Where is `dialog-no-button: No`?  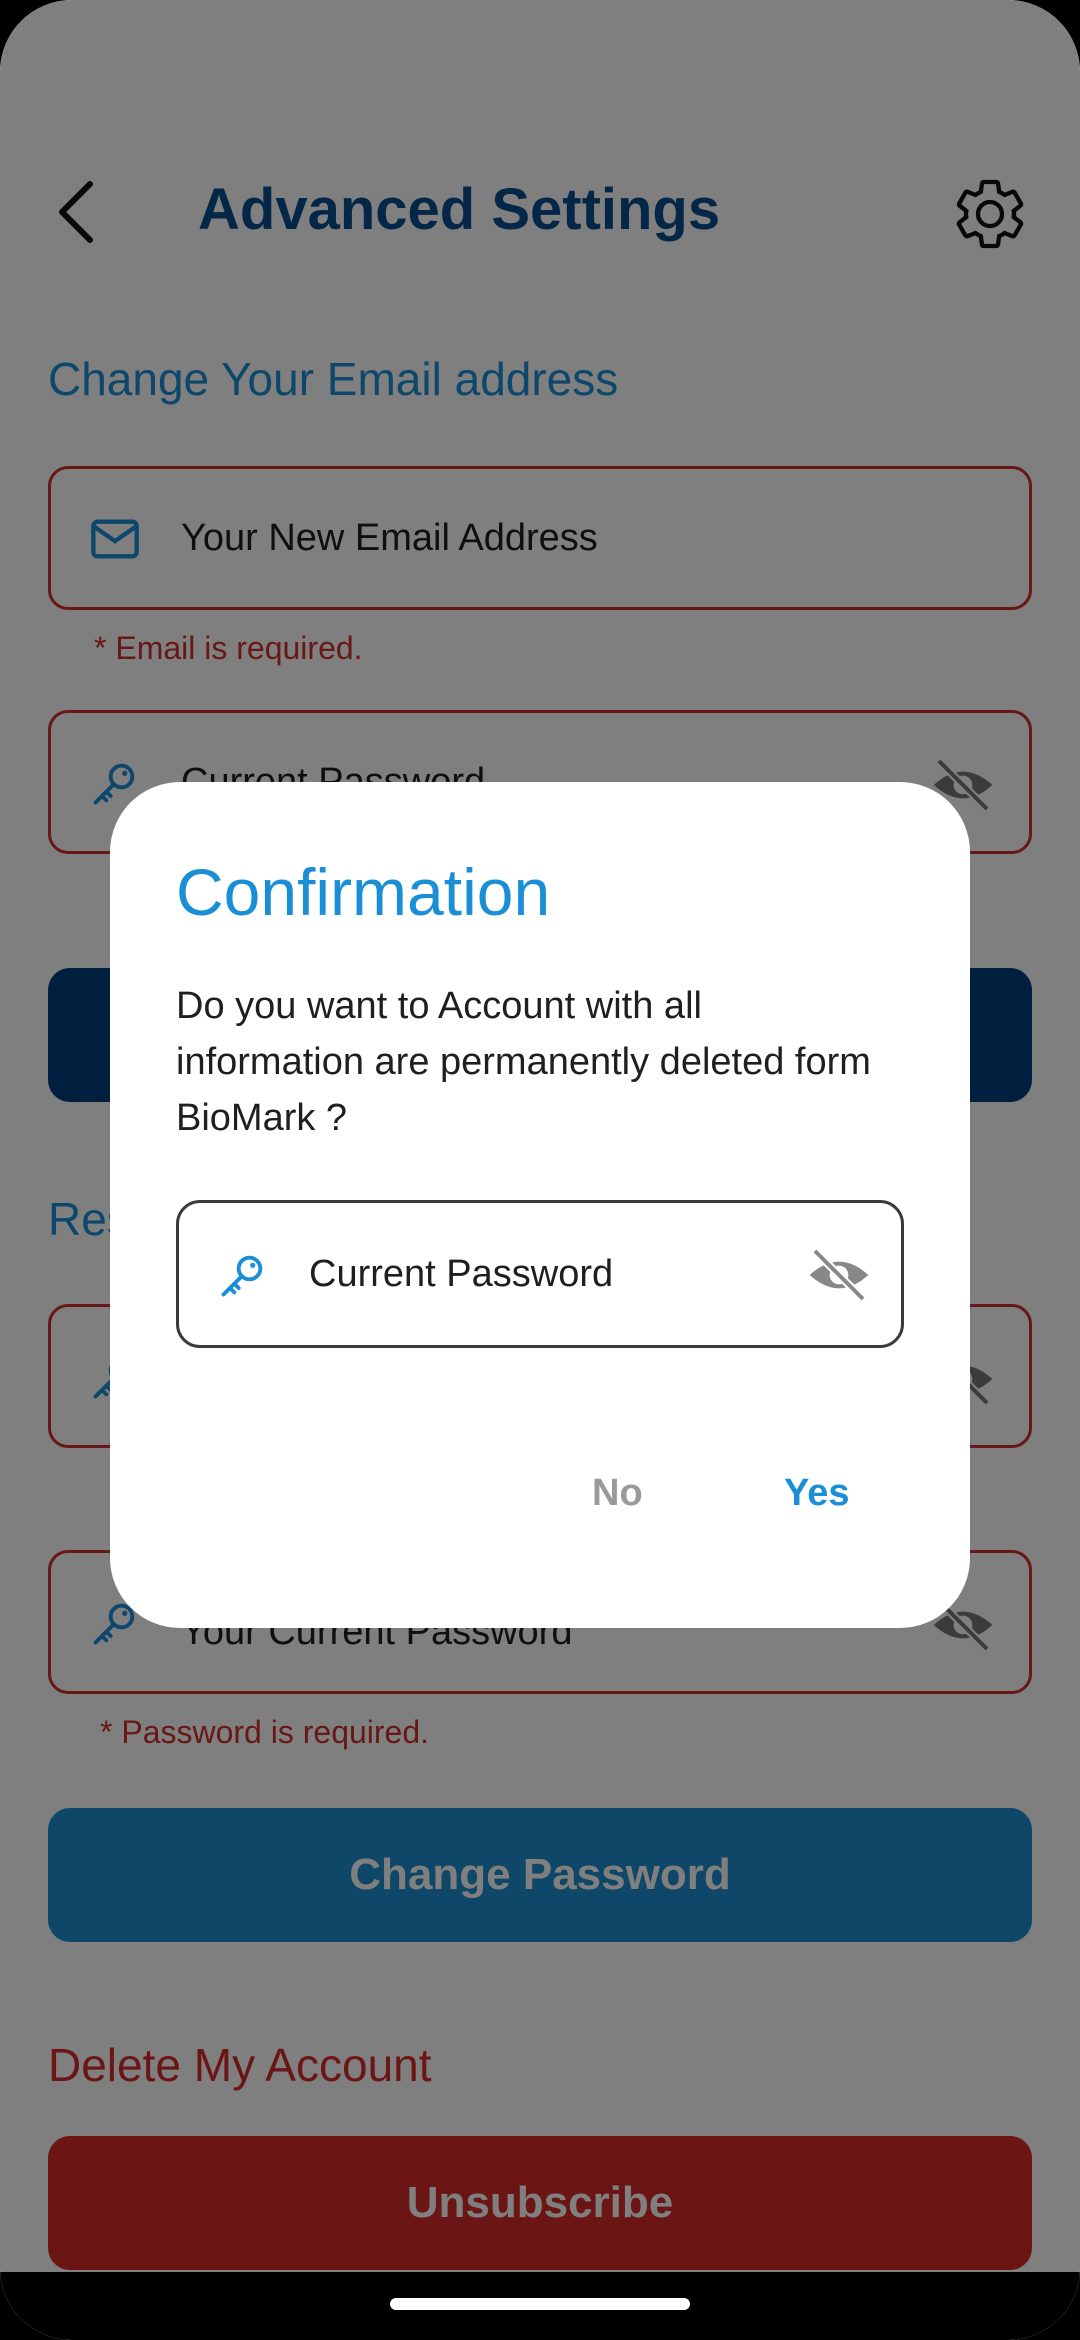
dialog-no-button: No is located at coordinates (617, 1493).